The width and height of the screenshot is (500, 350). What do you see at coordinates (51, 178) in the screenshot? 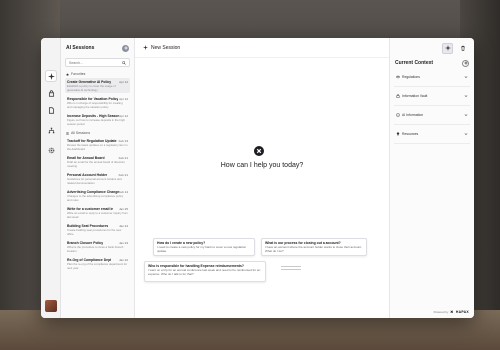
I see `icon-rail` at bounding box center [51, 178].